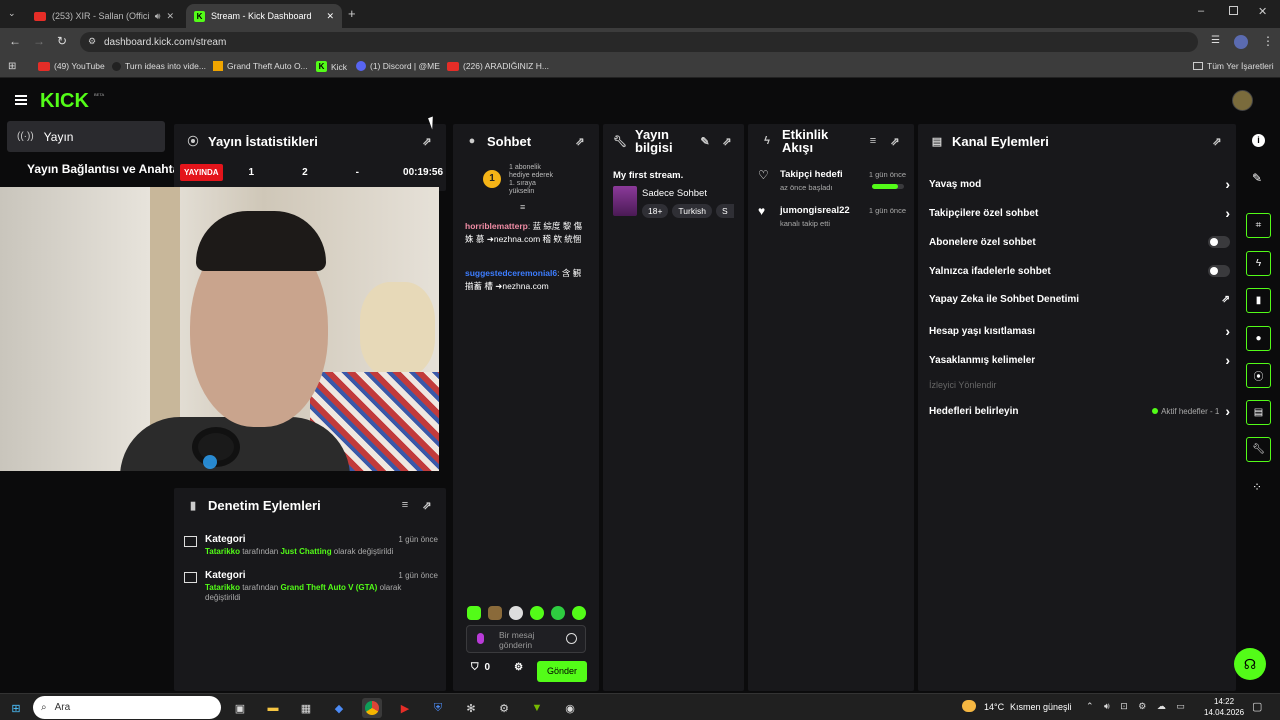 Image resolution: width=1280 pixels, height=720 pixels. What do you see at coordinates (1079, 213) in the screenshot?
I see `followers-only-row: Takipçilere özel sohbet ›` at bounding box center [1079, 213].